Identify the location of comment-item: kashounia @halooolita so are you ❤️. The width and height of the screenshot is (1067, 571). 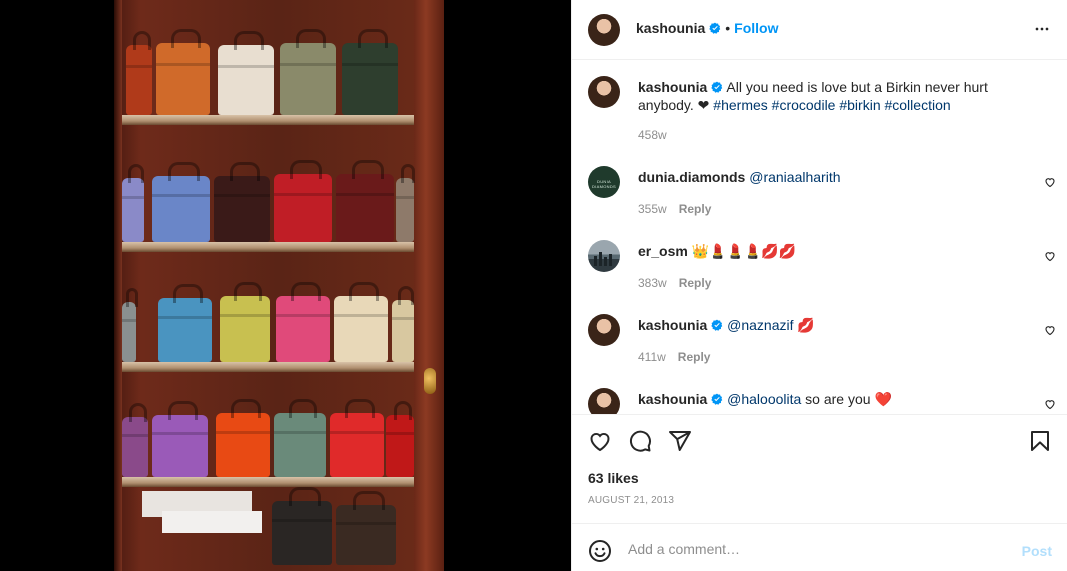
(823, 401).